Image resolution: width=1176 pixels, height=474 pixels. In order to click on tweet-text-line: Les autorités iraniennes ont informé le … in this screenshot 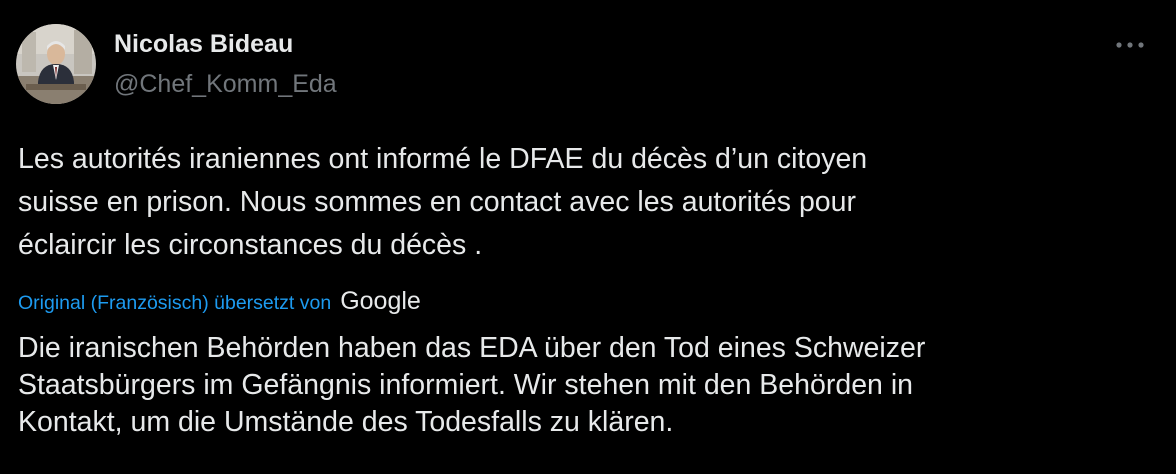, I will do `click(443, 159)`.